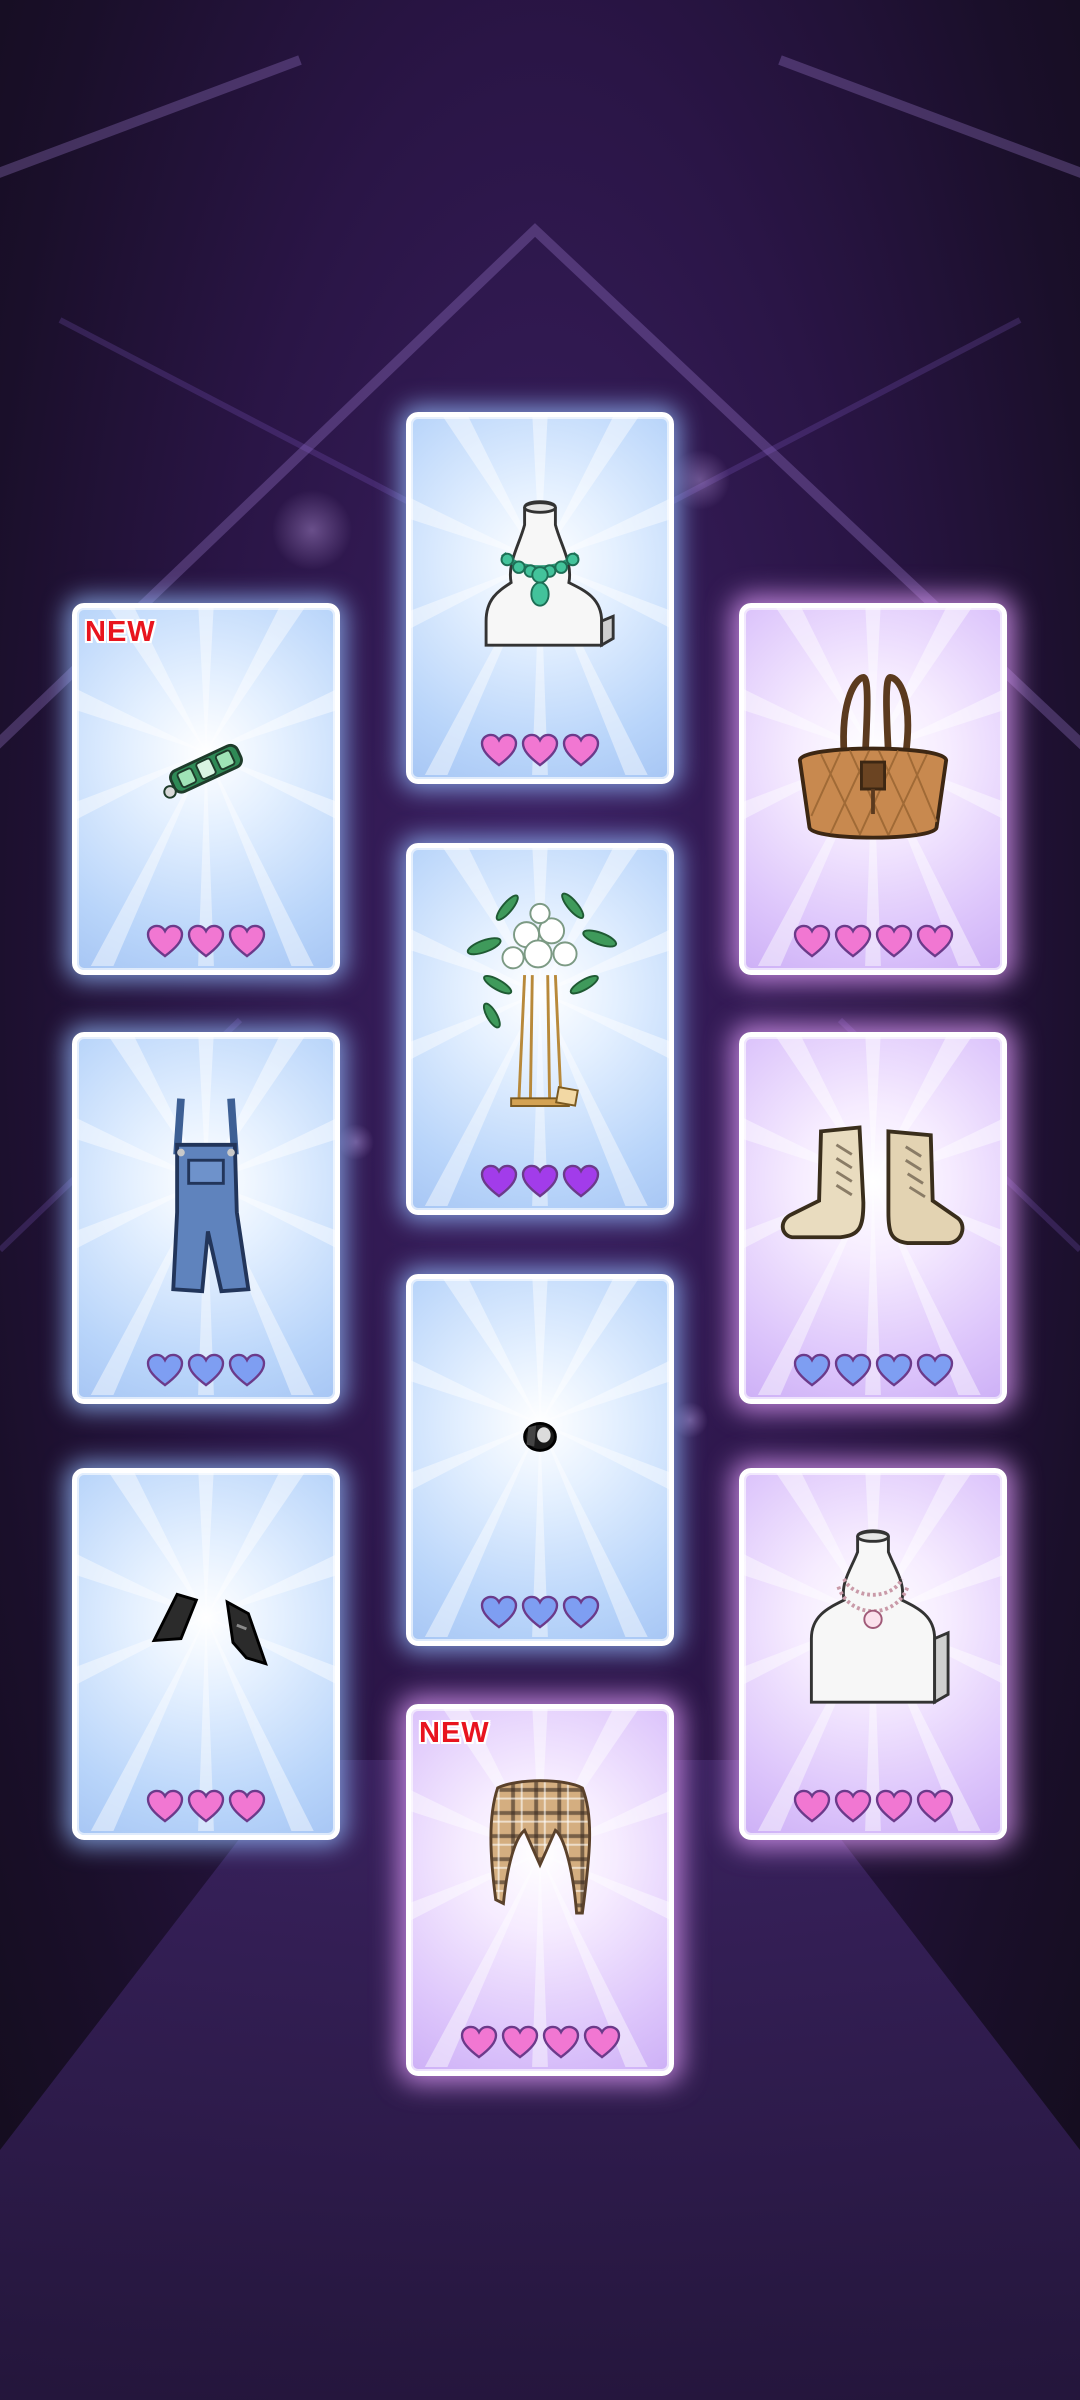 This screenshot has width=1080, height=2400. I want to click on reward-card-tote-bag, so click(873, 789).